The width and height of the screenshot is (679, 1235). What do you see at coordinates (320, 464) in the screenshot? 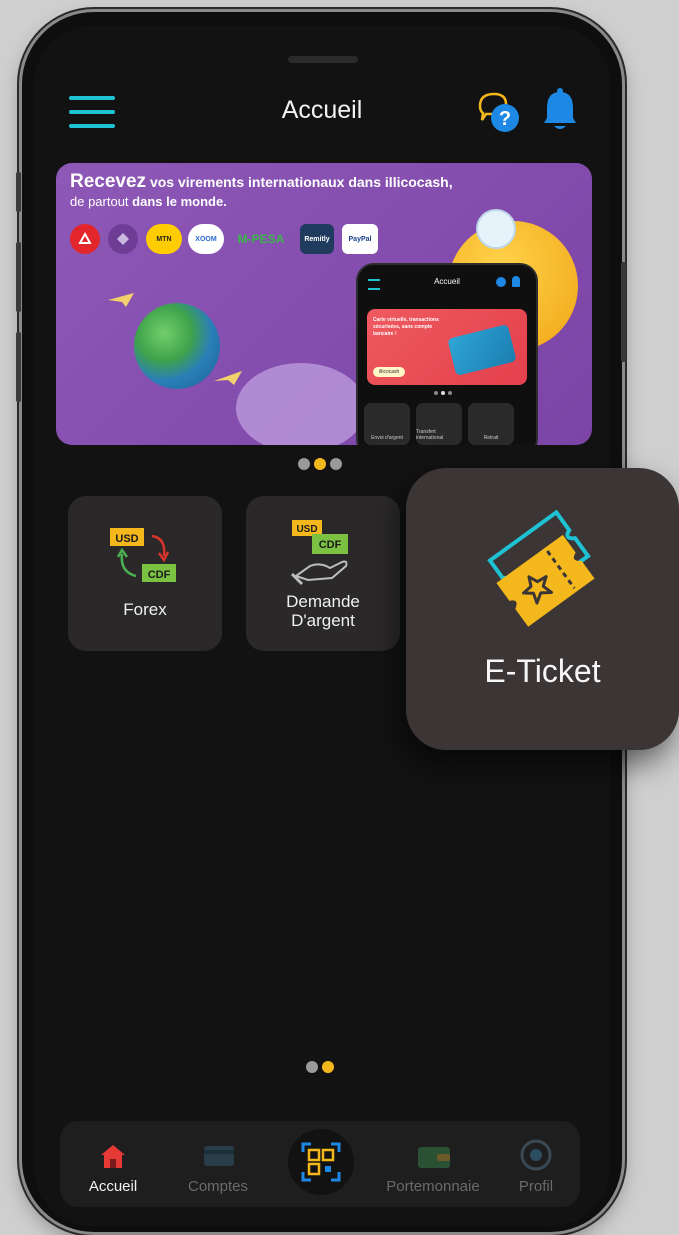
I see `banner-pagination` at bounding box center [320, 464].